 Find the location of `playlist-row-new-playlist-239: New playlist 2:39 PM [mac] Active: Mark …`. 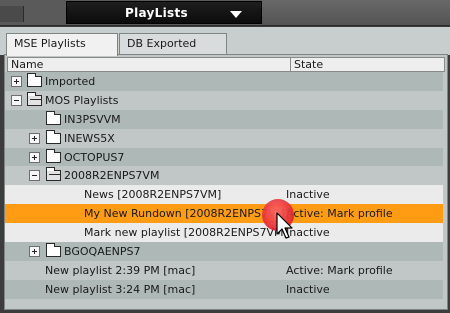

playlist-row-new-playlist-239: New playlist 2:39 PM [mac] Active: Mark … is located at coordinates (224, 270).